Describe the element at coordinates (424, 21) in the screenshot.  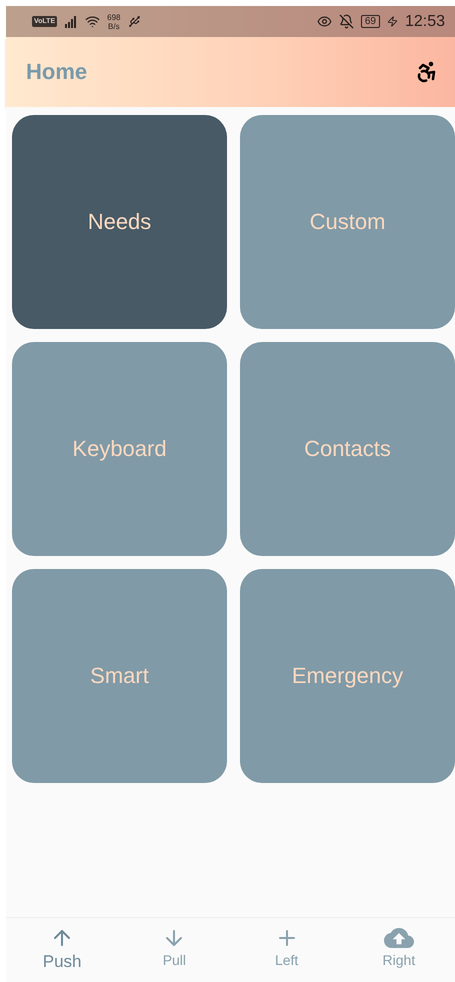
I see `clock: 12:53` at that location.